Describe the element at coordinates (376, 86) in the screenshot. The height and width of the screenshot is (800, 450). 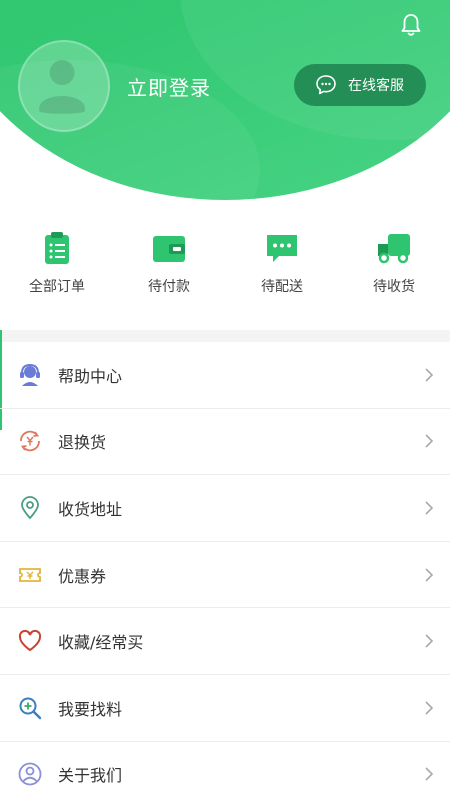
I see `online-service-label: 在线客服` at that location.